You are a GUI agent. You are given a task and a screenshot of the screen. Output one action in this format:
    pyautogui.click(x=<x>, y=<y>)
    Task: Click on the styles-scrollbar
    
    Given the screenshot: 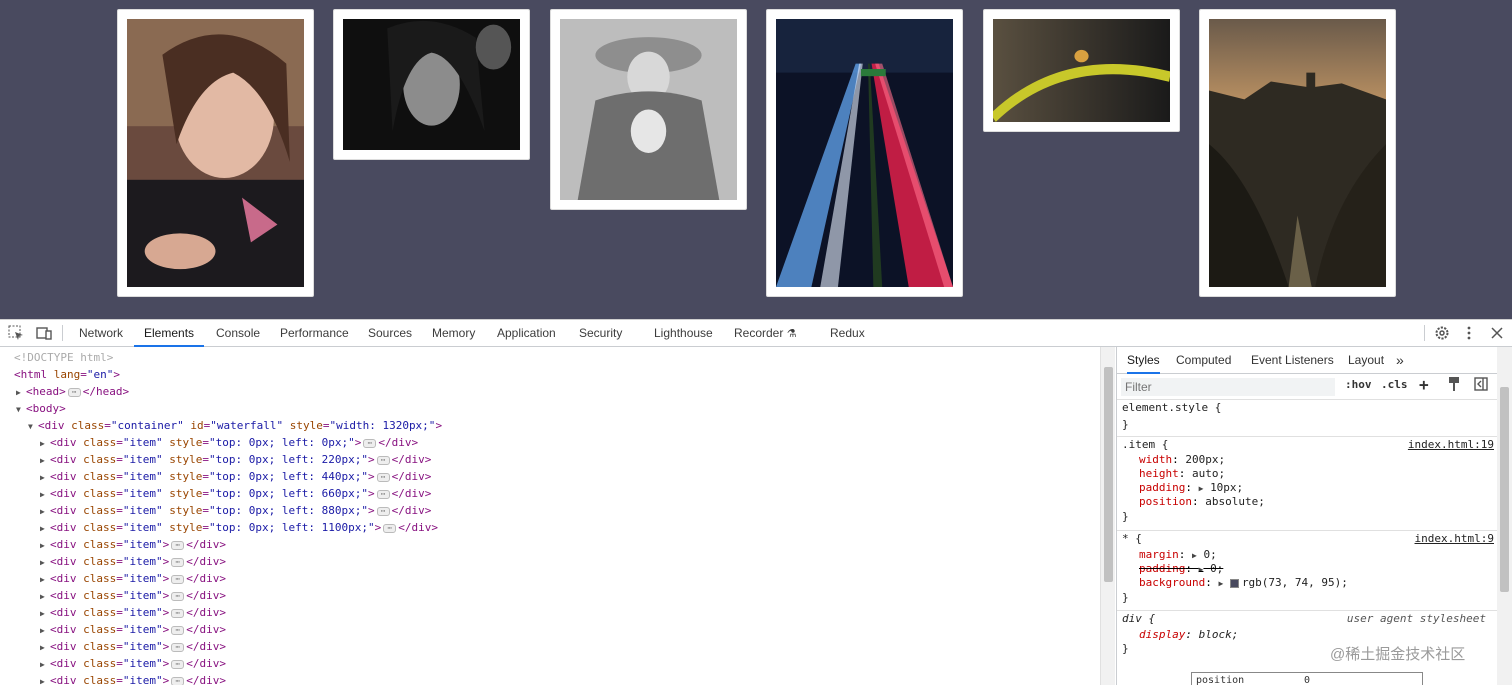 What is the action you would take?
    pyautogui.click(x=1504, y=516)
    